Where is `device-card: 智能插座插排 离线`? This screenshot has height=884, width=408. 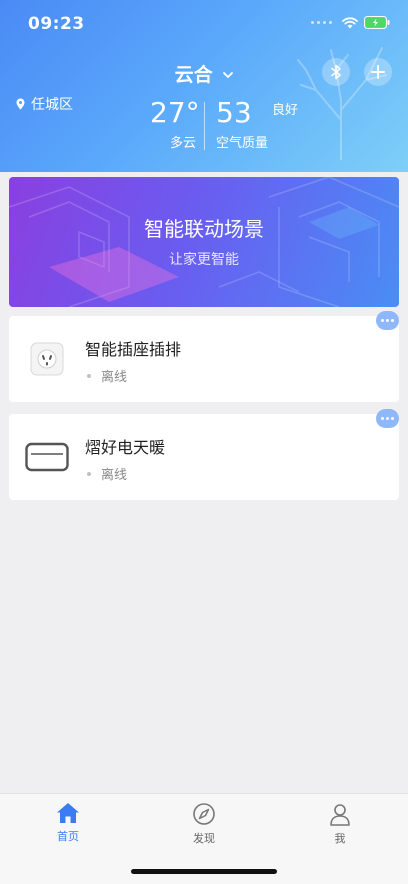
device-card: 智能插座插排 离线 is located at coordinates (204, 356).